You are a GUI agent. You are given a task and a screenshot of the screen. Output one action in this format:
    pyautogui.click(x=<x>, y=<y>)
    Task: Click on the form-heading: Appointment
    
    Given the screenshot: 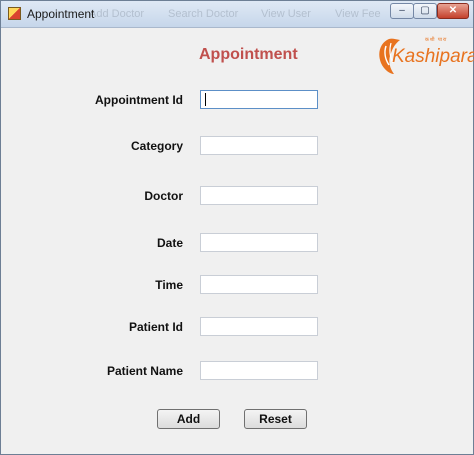 What is the action you would take?
    pyautogui.click(x=248, y=54)
    